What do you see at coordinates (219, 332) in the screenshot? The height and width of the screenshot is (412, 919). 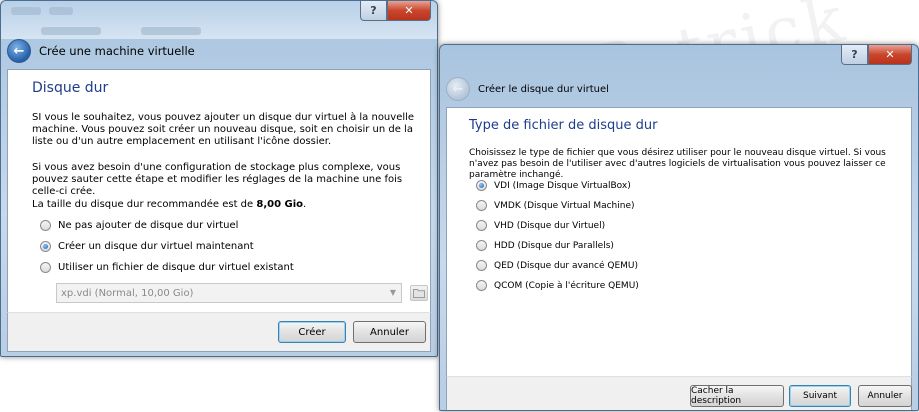 I see `button-bar: Créer Annuler` at bounding box center [219, 332].